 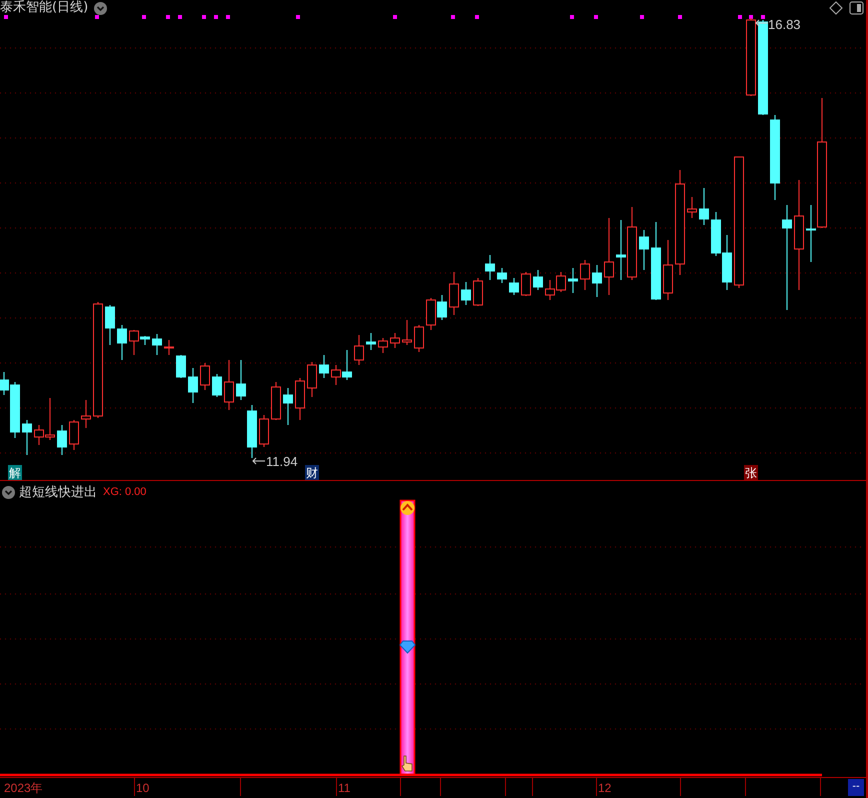 I want to click on event-label: 张, so click(x=751, y=473).